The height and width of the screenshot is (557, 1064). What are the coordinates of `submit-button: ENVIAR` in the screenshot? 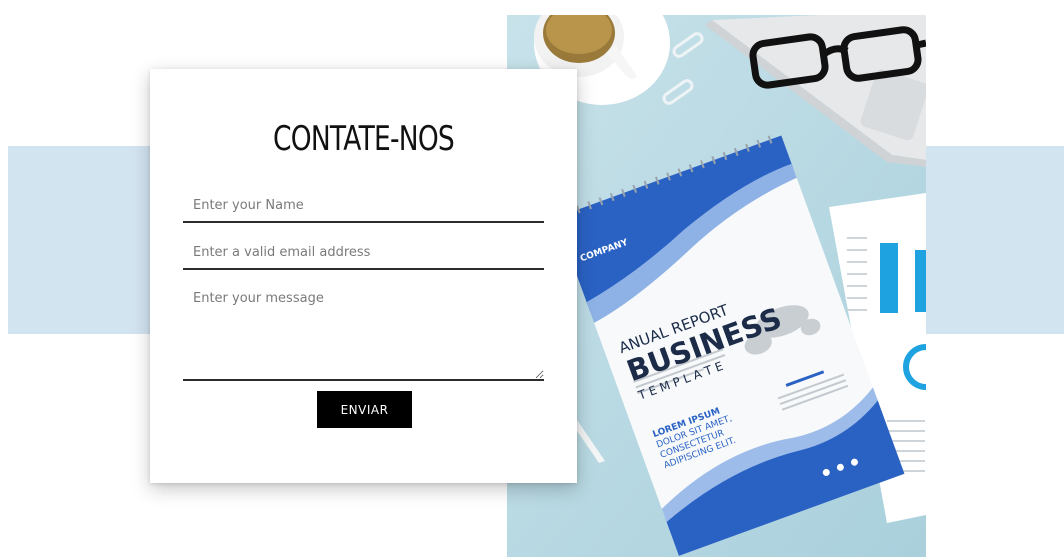 It's located at (364, 409).